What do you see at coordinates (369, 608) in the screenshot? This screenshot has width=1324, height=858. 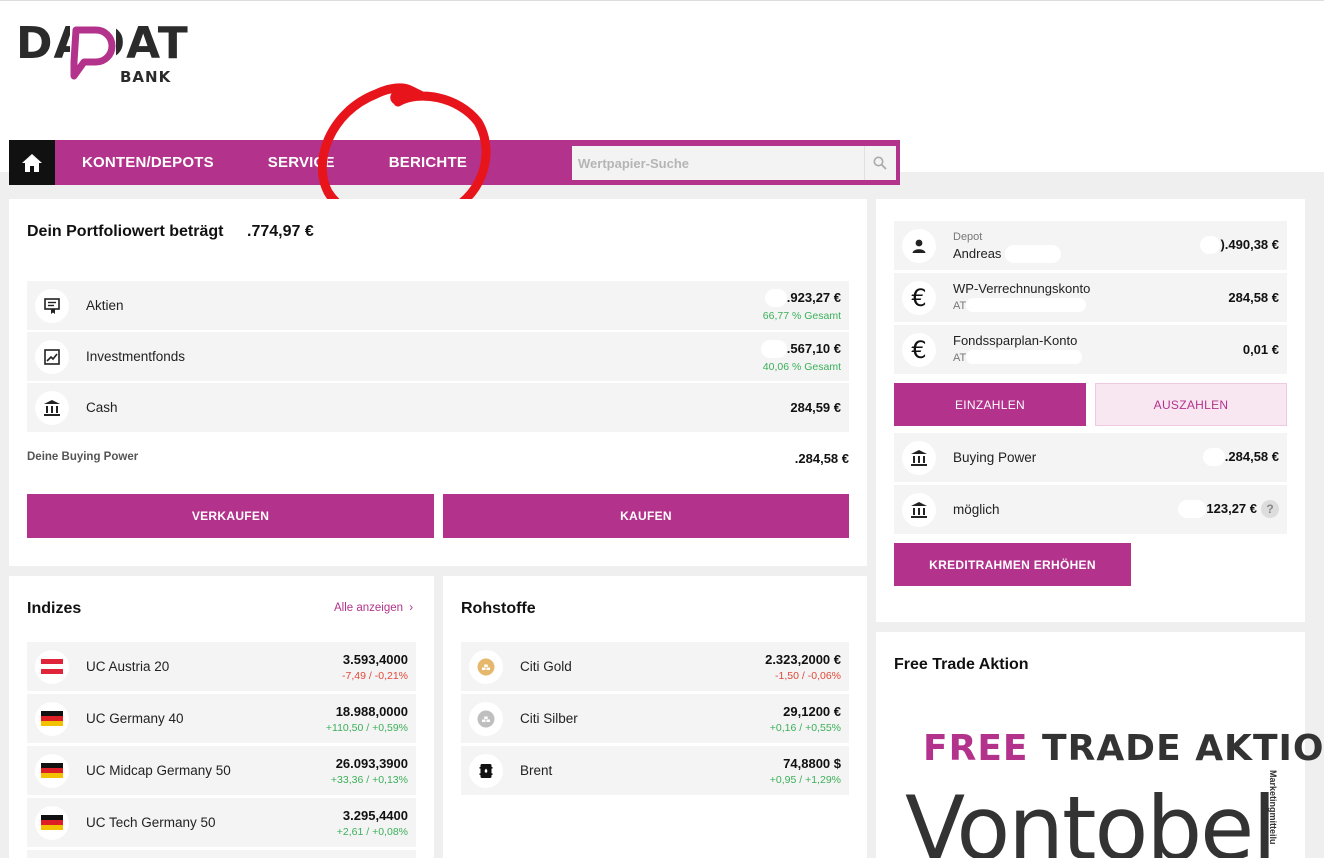 I see `show-all-label: Alle anzeigen` at bounding box center [369, 608].